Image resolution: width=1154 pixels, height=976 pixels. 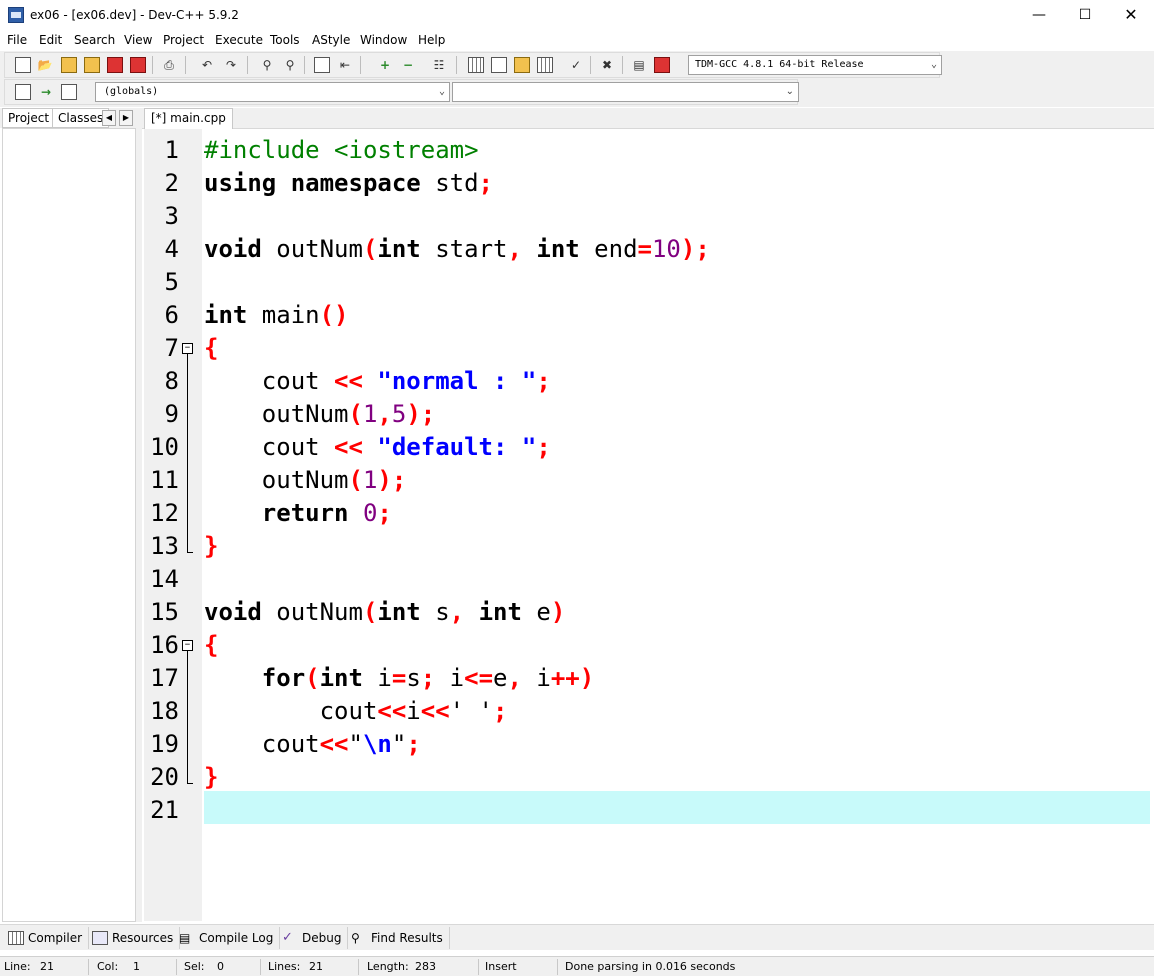 I want to click on compiler-select: TDM-GCC 4.8.1 64-bit Release ⌄, so click(x=815, y=65).